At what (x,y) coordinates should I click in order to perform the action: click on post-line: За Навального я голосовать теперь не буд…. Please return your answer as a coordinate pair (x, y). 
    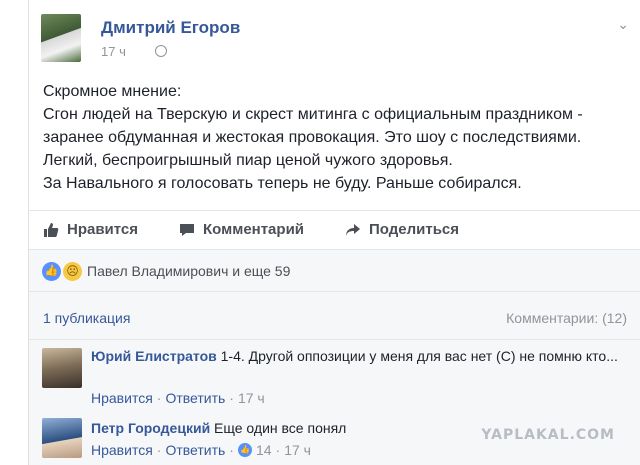
    Looking at the image, I should click on (282, 183).